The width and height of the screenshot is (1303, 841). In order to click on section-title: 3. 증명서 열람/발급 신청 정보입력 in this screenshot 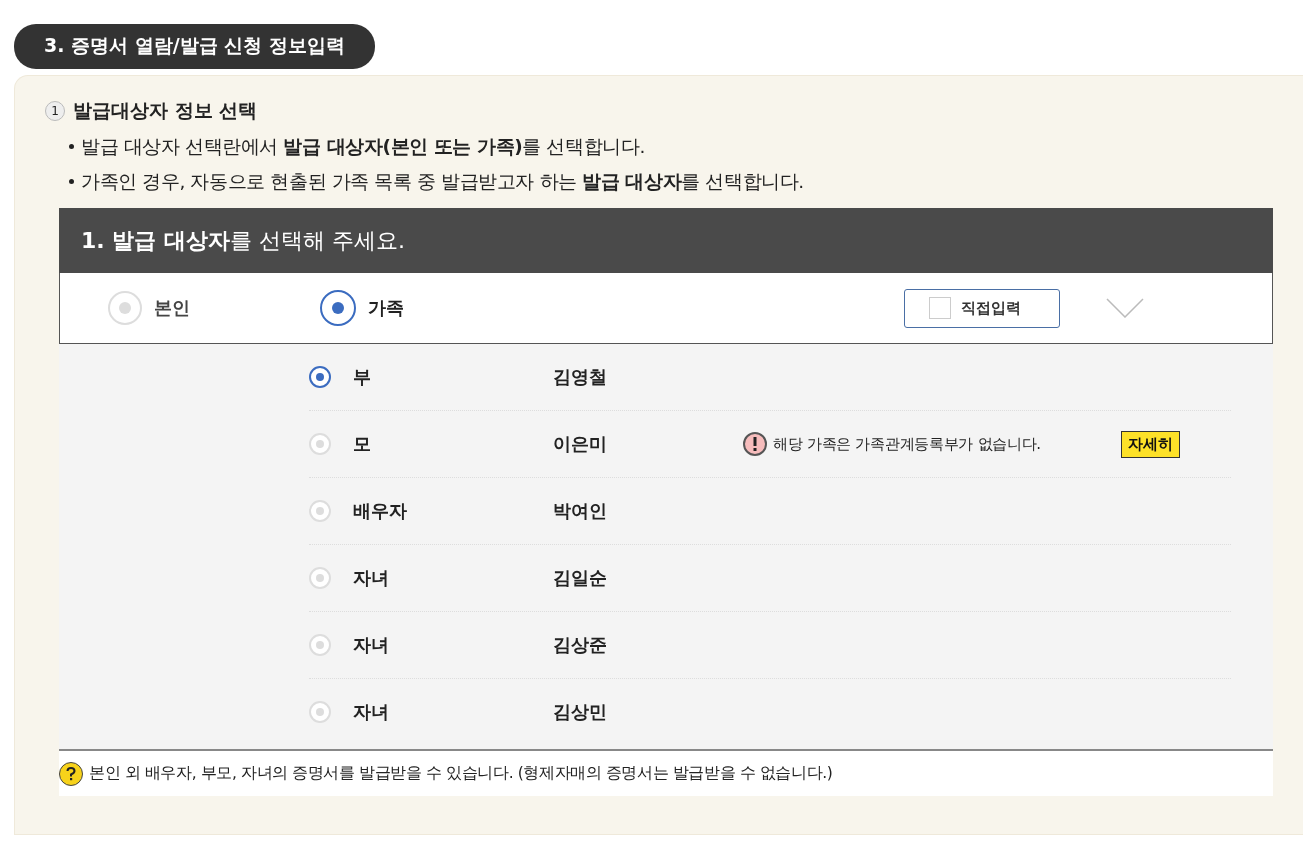, I will do `click(194, 46)`.